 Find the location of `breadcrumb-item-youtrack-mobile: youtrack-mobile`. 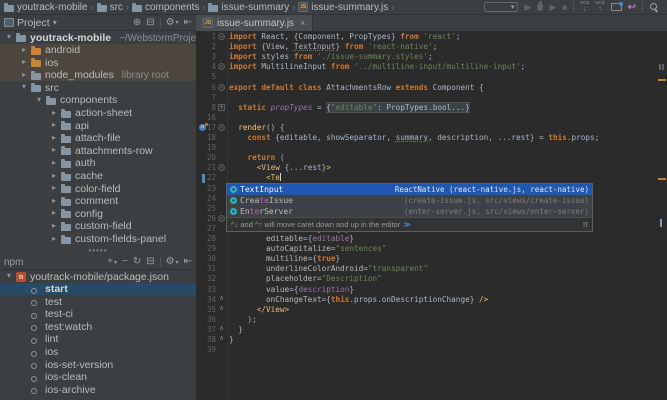

breadcrumb-item-youtrack-mobile: youtrack-mobile is located at coordinates (46, 7).